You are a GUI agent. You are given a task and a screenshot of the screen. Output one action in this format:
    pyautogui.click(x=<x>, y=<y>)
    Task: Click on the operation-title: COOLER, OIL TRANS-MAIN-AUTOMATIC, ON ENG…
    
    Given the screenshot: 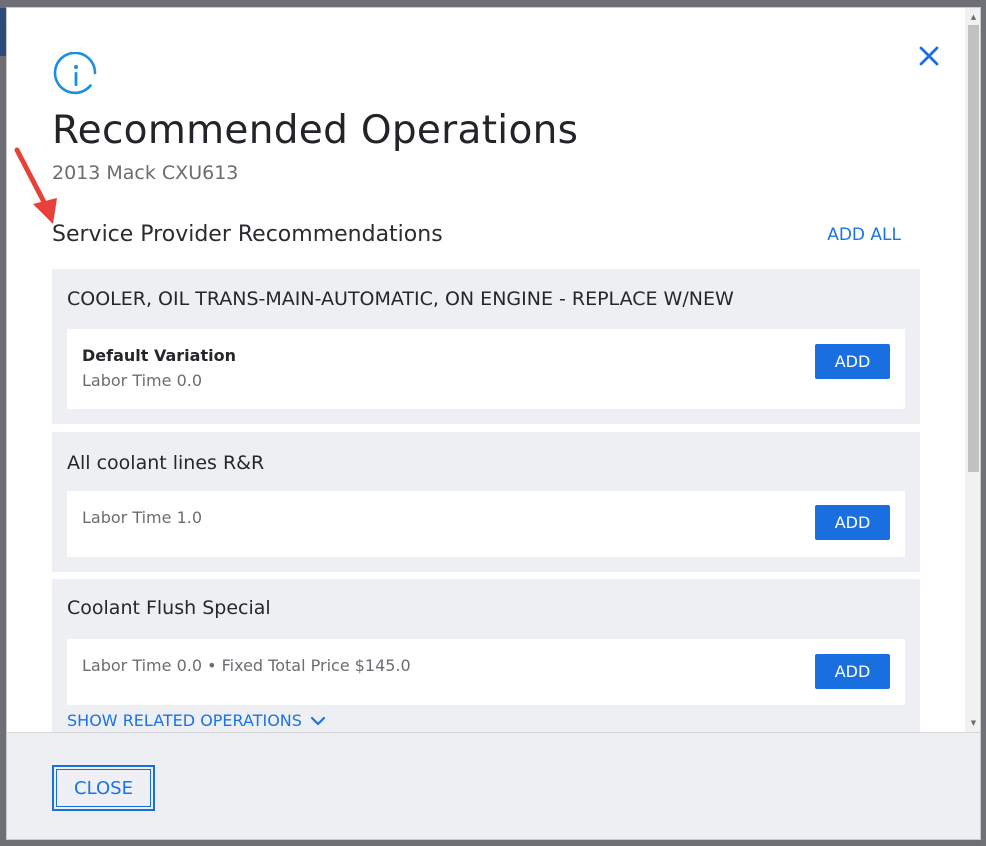 What is the action you would take?
    pyautogui.click(x=400, y=299)
    